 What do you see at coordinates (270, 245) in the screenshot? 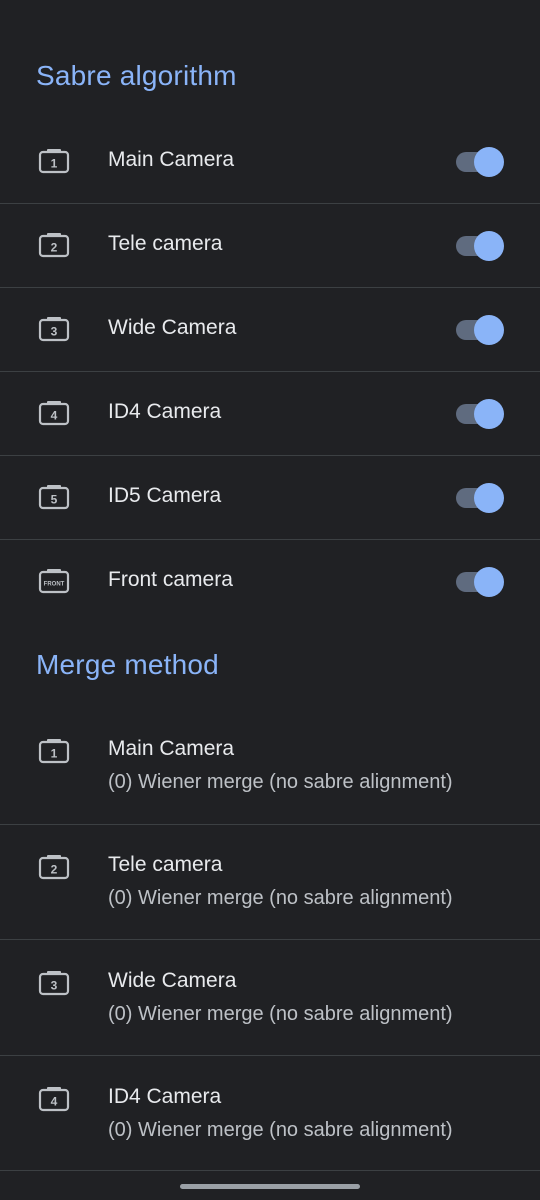
I see `sabre-row-tele-camera: 2 Tele camera` at bounding box center [270, 245].